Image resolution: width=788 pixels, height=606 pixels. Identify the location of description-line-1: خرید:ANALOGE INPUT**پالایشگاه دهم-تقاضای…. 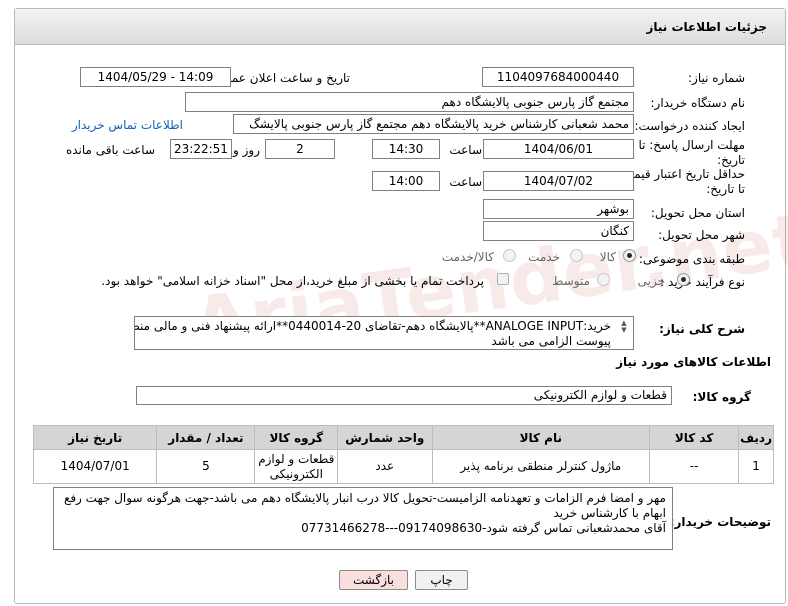
(373, 326).